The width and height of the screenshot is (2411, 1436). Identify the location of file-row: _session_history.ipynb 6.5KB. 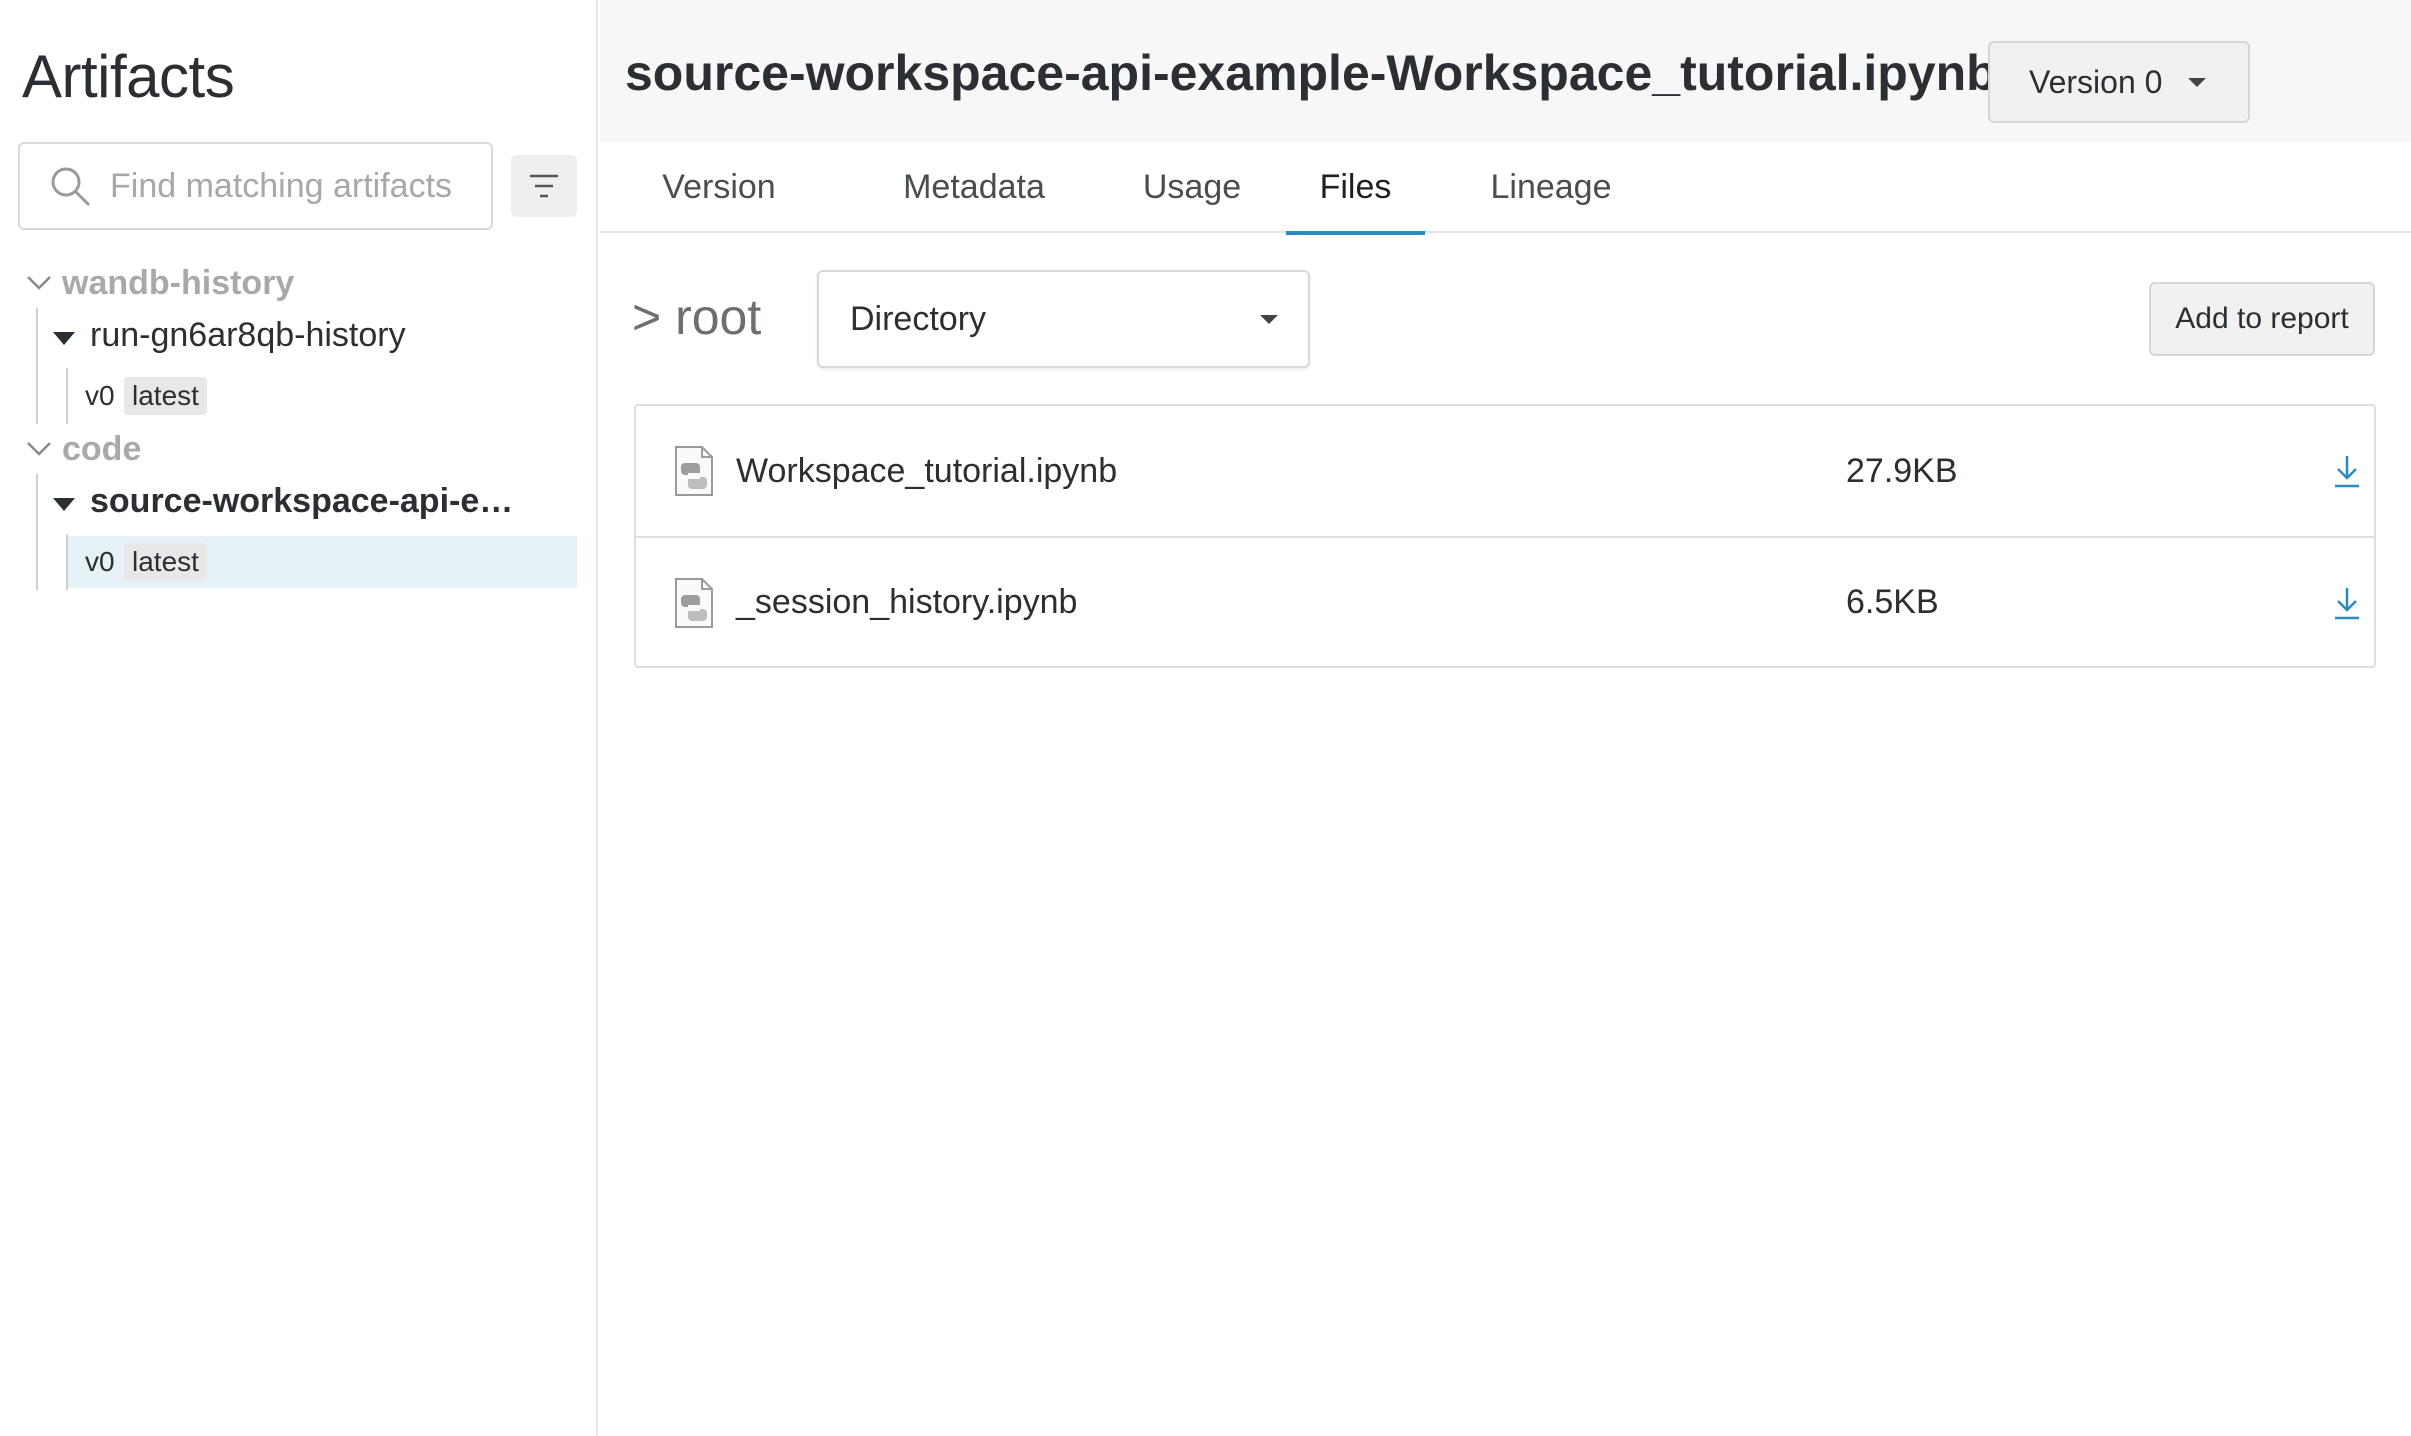
(1505, 601).